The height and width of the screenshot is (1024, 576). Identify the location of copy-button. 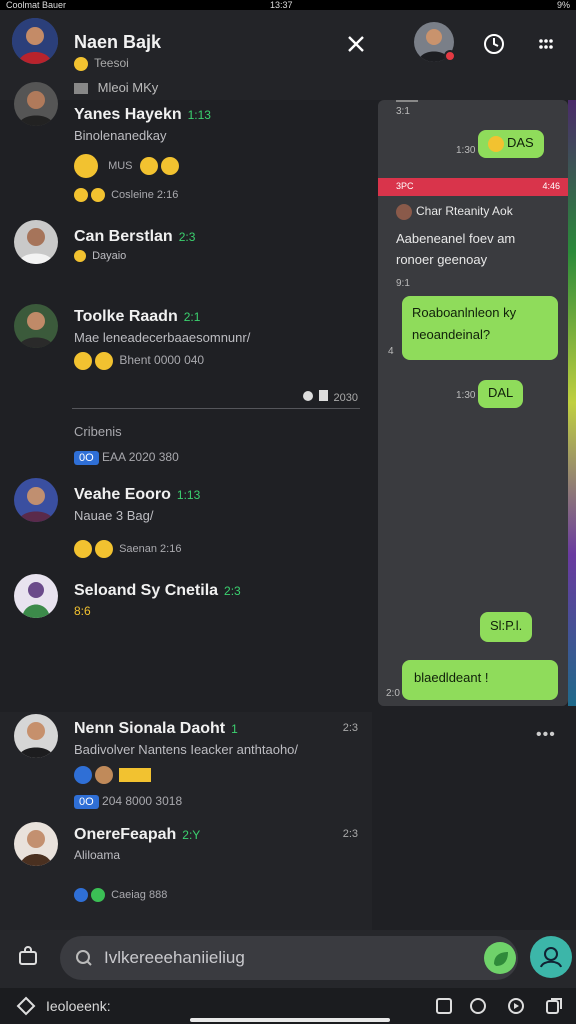
(444, 1006).